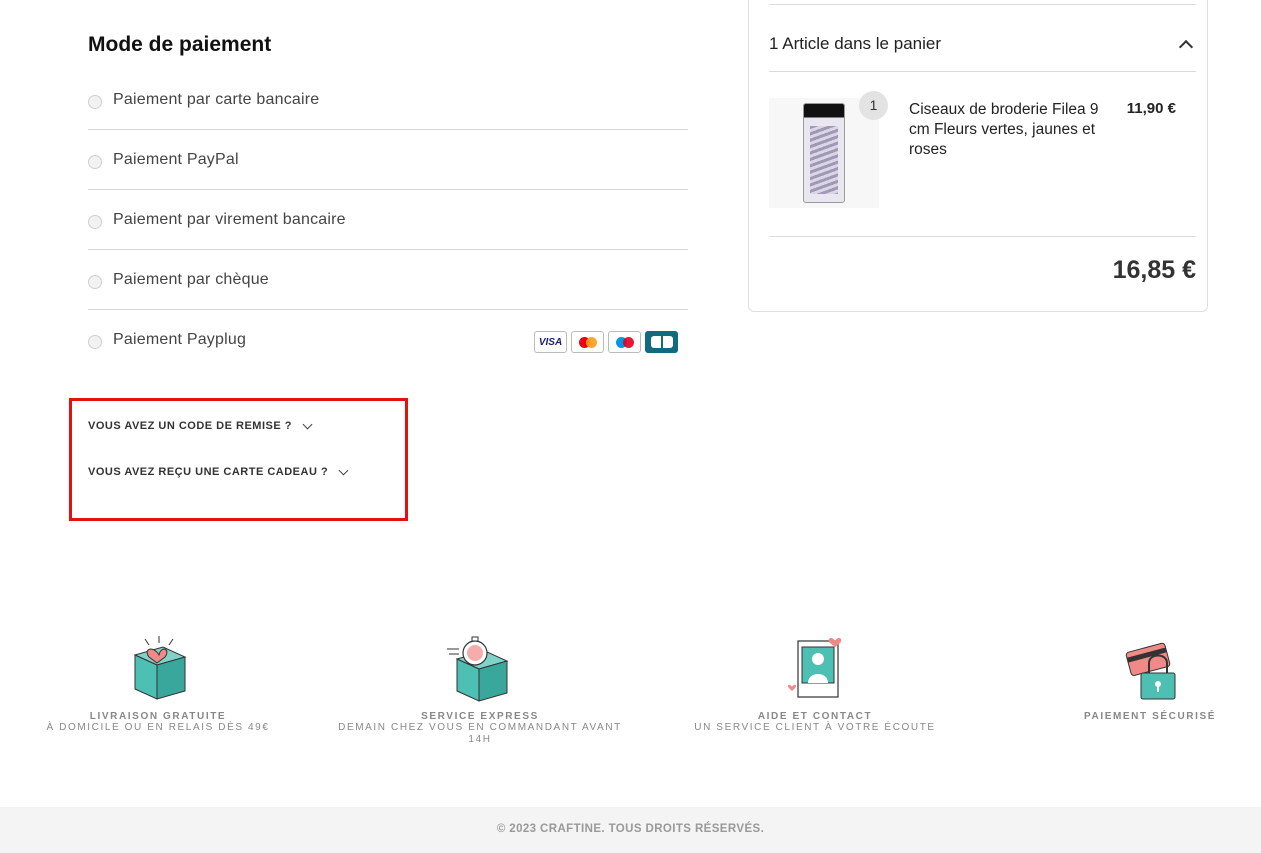 The image size is (1261, 853). What do you see at coordinates (606, 342) in the screenshot?
I see `card-logos: VISA` at bounding box center [606, 342].